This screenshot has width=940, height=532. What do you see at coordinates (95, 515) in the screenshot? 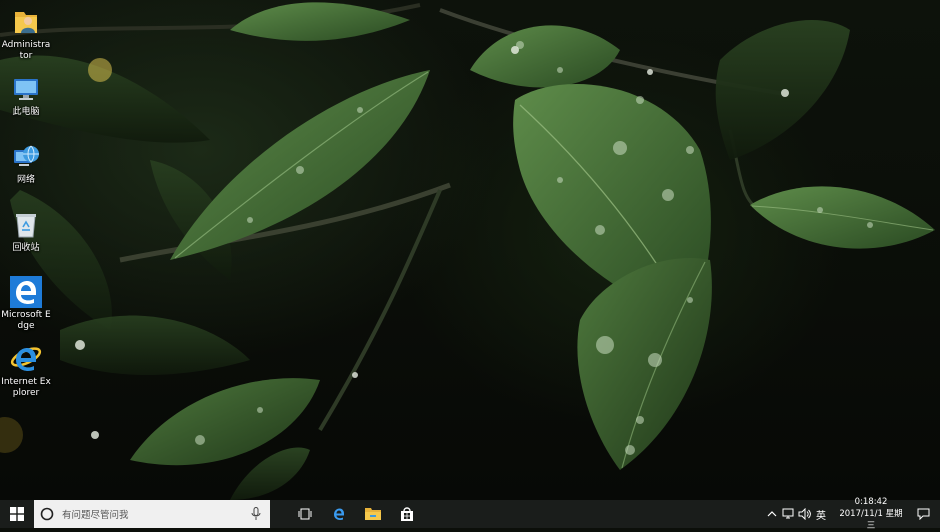
I see `search-placeholder: 有问题尽管问我` at bounding box center [95, 515].